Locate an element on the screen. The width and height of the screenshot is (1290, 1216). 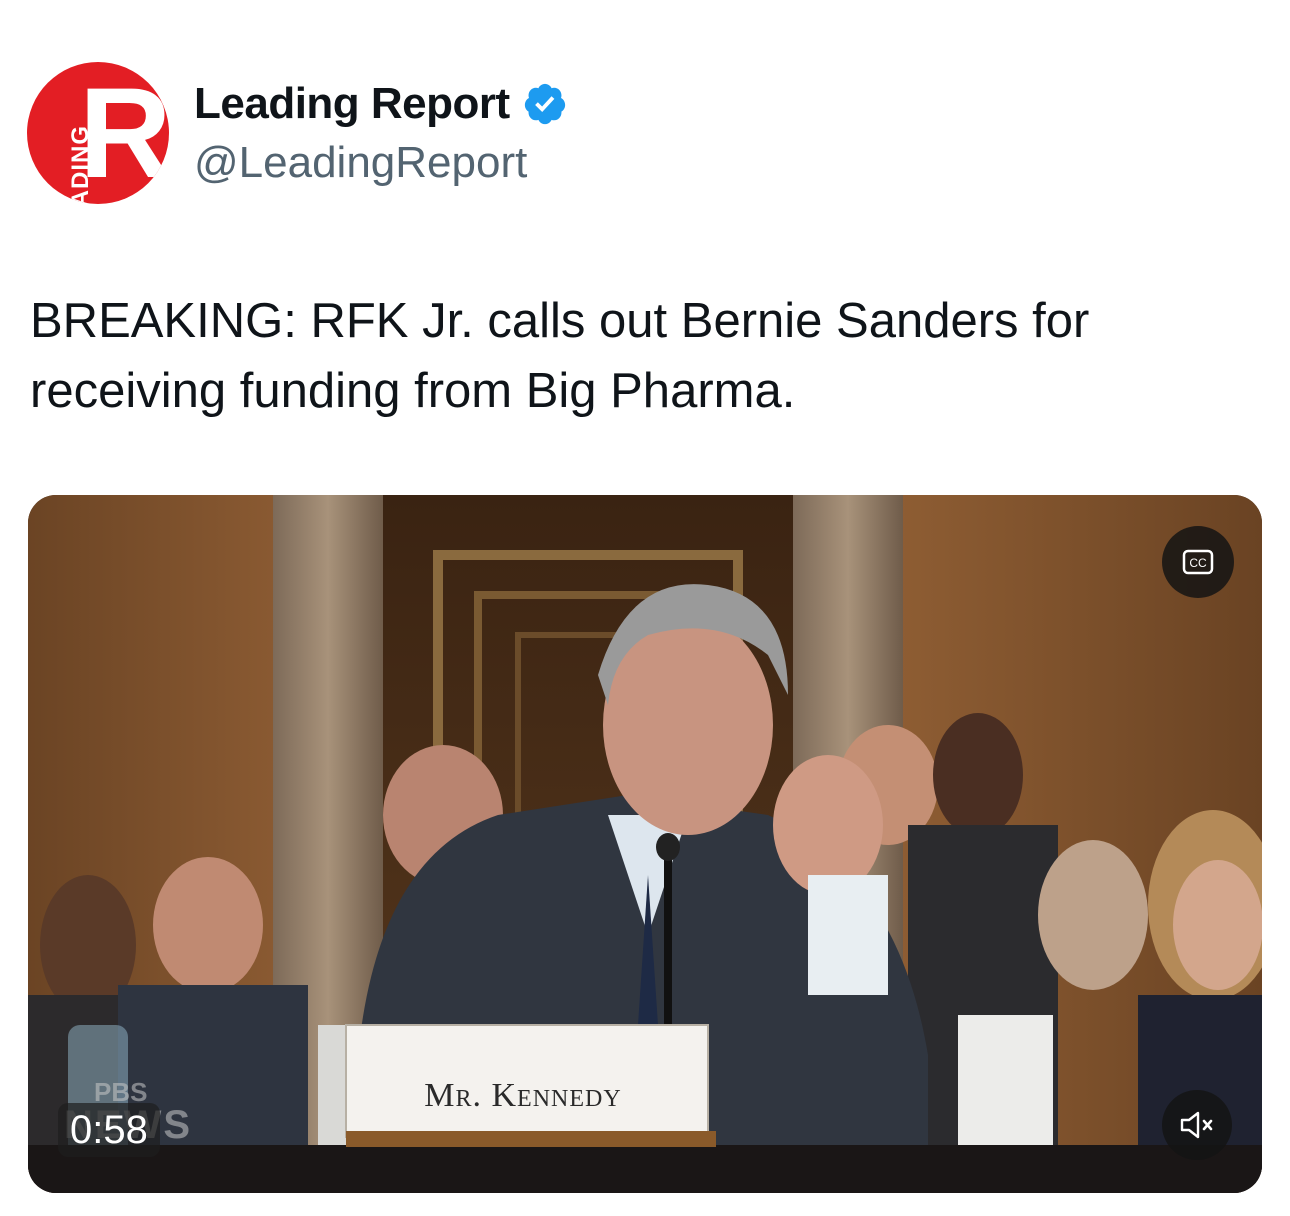
closed-captions-icon: CC is located at coordinates (1198, 562).